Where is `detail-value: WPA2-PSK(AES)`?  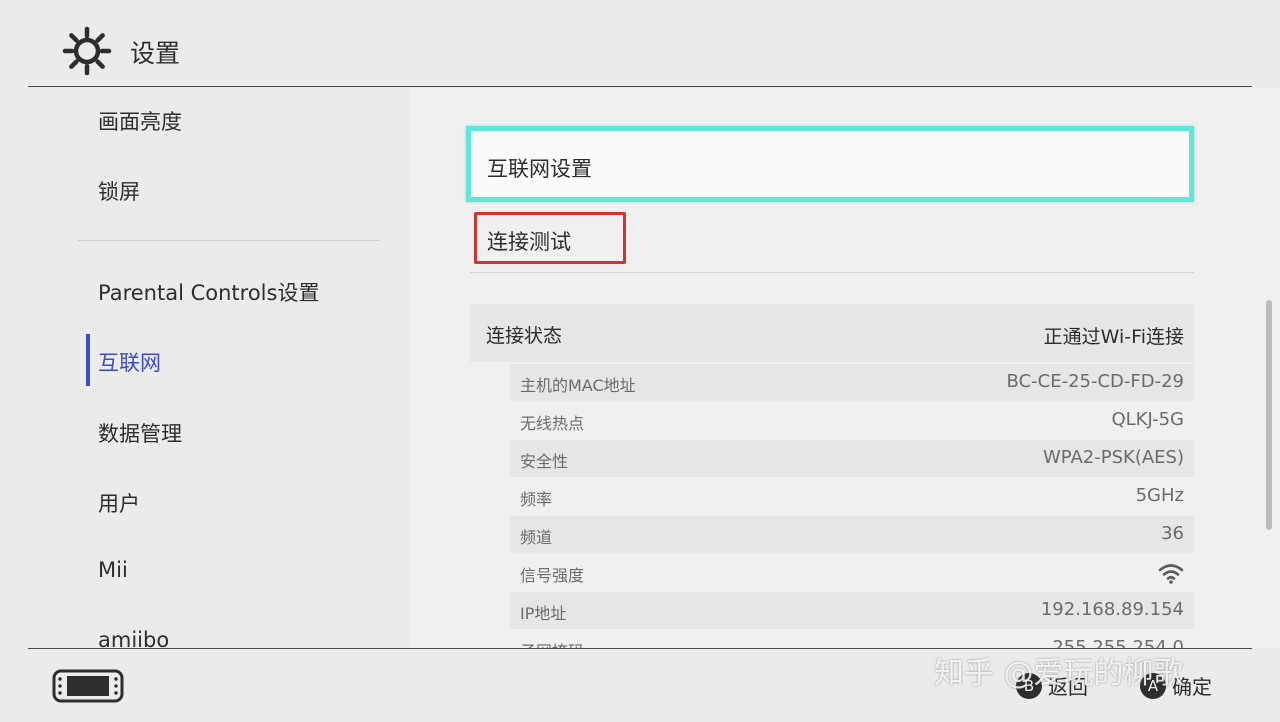
detail-value: WPA2-PSK(AES) is located at coordinates (1113, 457).